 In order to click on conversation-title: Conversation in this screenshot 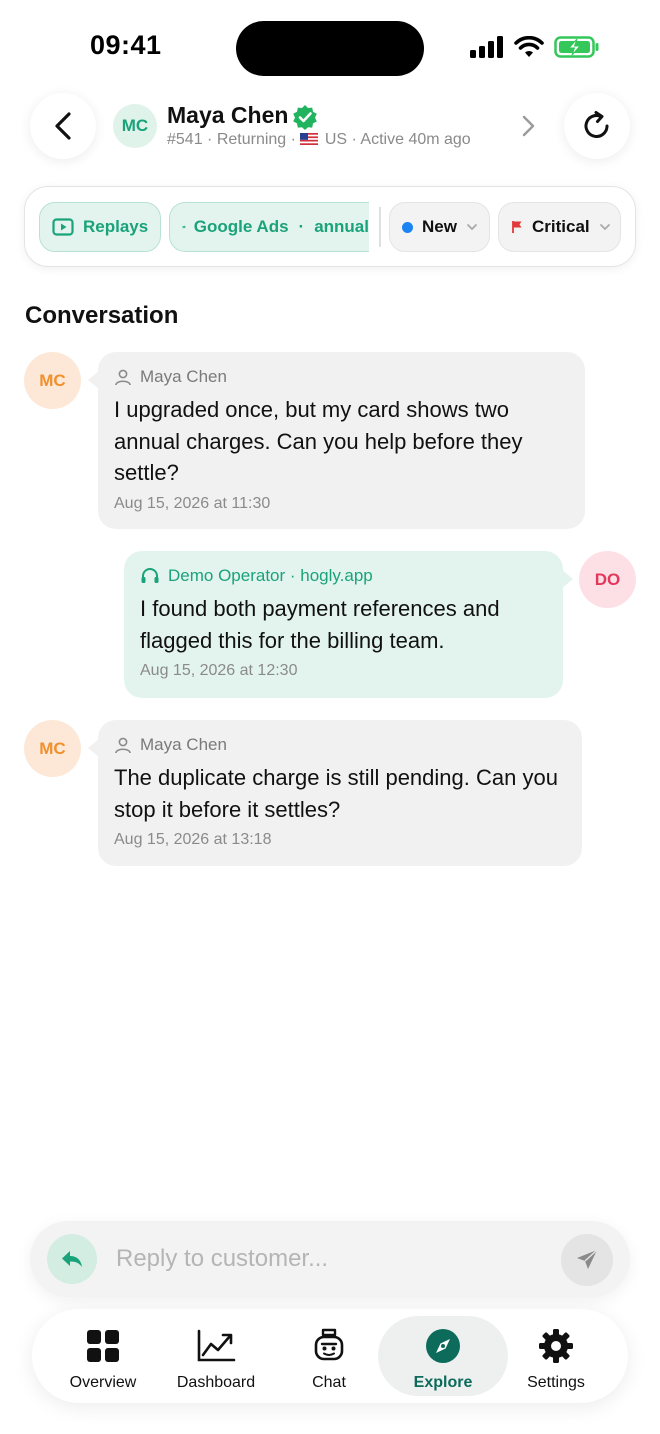, I will do `click(102, 315)`.